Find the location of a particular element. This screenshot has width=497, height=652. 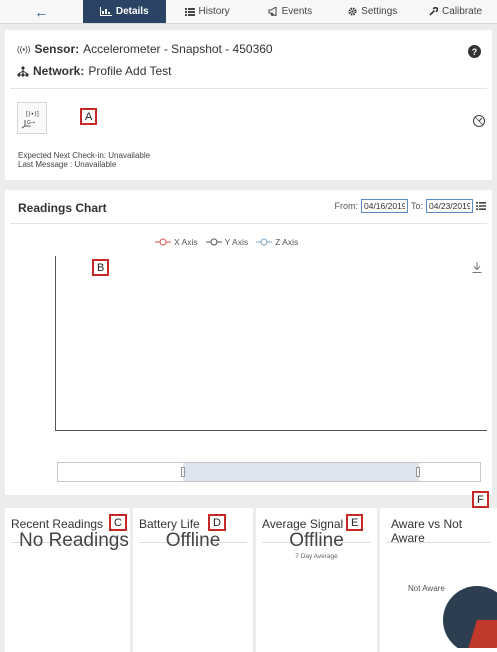

recent-readings-value: No Readings is located at coordinates (74, 540).